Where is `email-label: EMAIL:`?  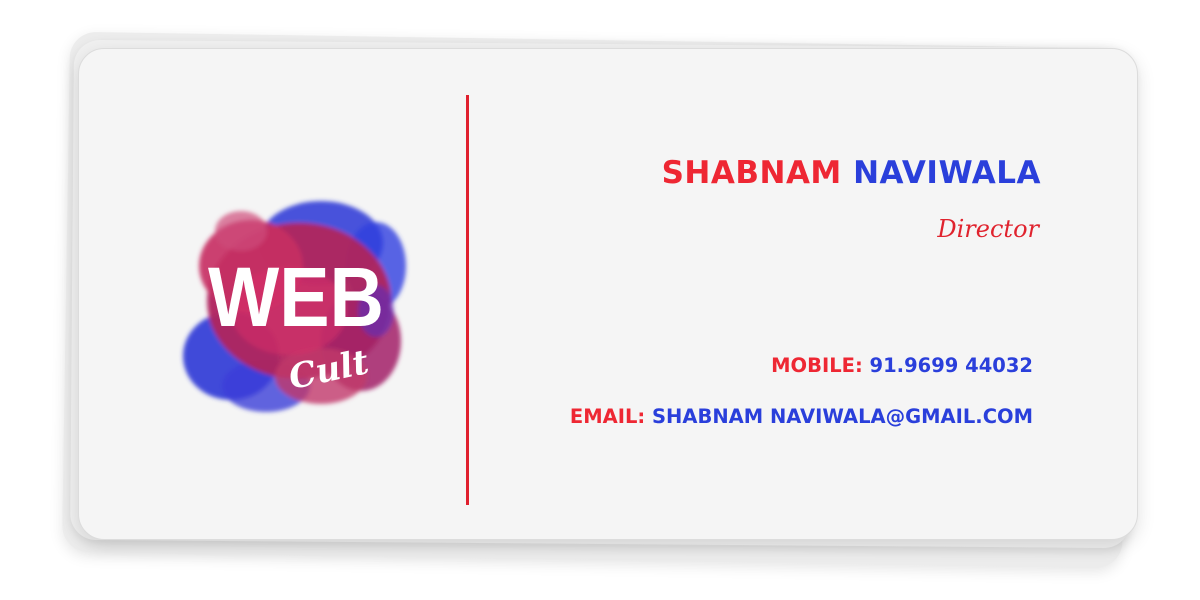 email-label: EMAIL: is located at coordinates (607, 416).